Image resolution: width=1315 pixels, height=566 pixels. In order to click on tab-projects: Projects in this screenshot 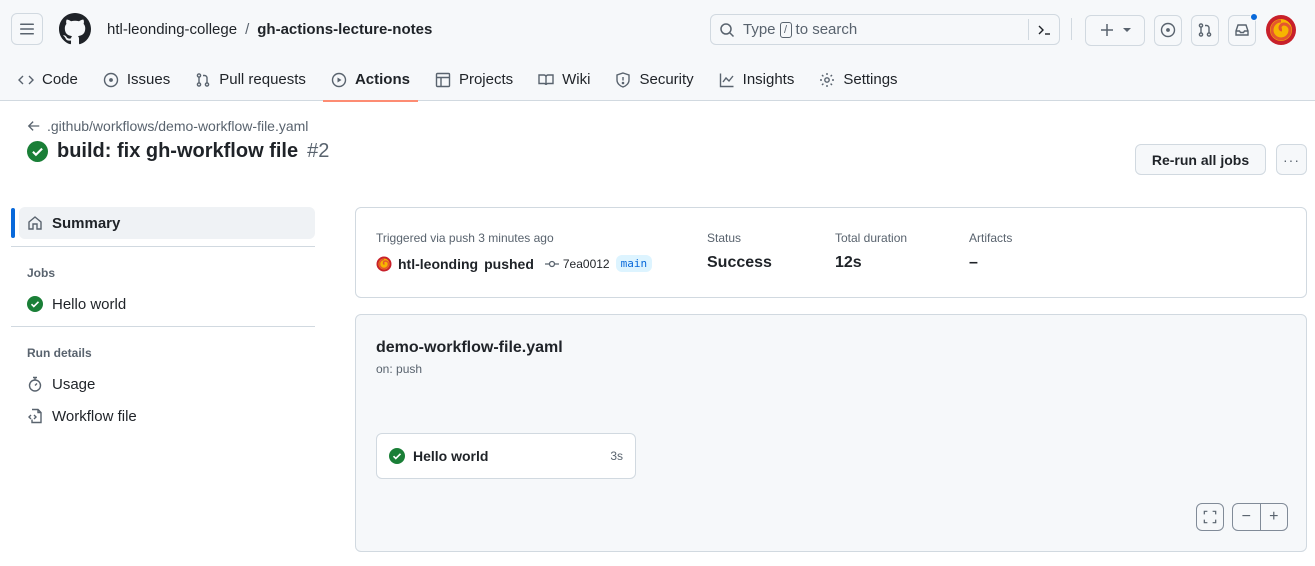, I will do `click(474, 79)`.